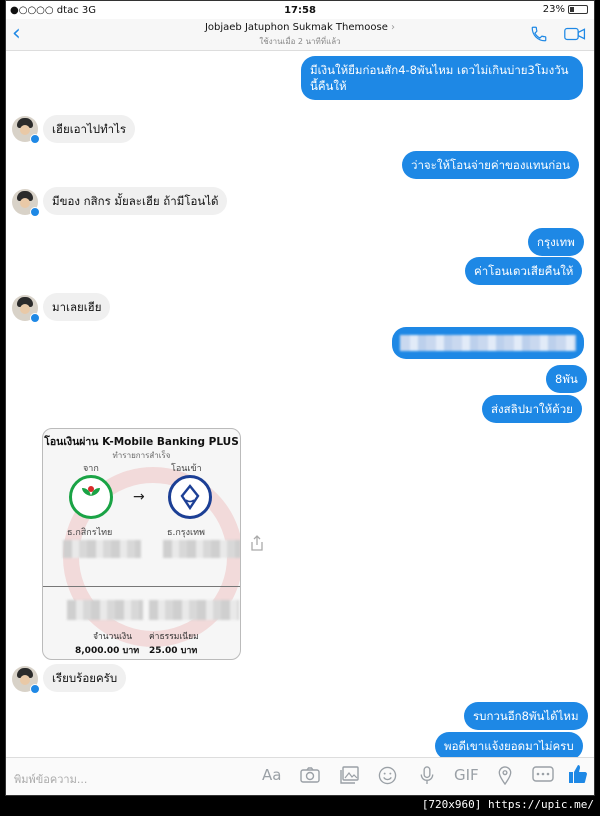 This screenshot has width=600, height=816. Describe the element at coordinates (578, 776) in the screenshot. I see `like-thumb-icon` at that location.